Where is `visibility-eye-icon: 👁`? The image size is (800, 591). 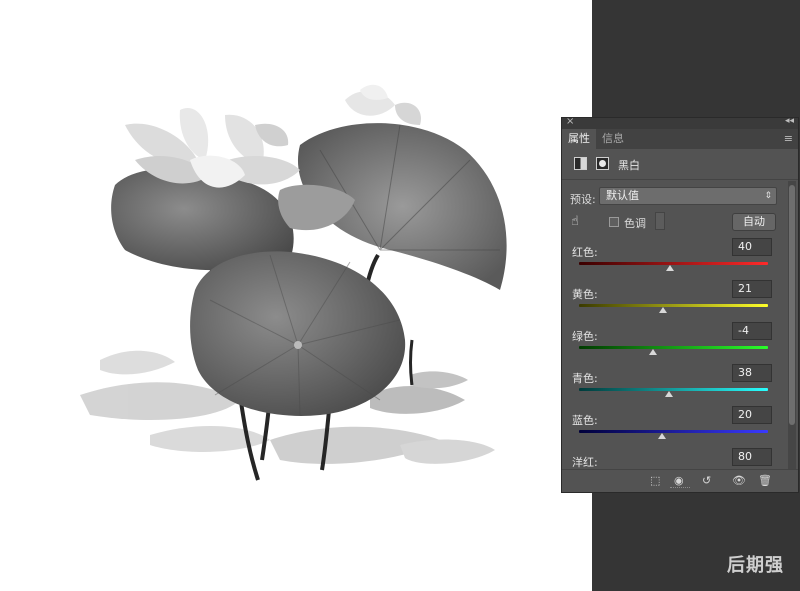 visibility-eye-icon: 👁 is located at coordinates (739, 480).